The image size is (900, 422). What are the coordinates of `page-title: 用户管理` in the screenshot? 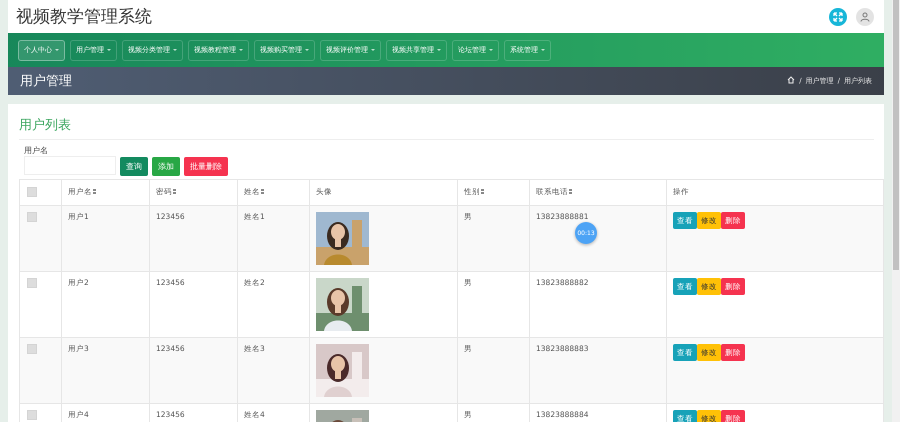 It's located at (46, 81).